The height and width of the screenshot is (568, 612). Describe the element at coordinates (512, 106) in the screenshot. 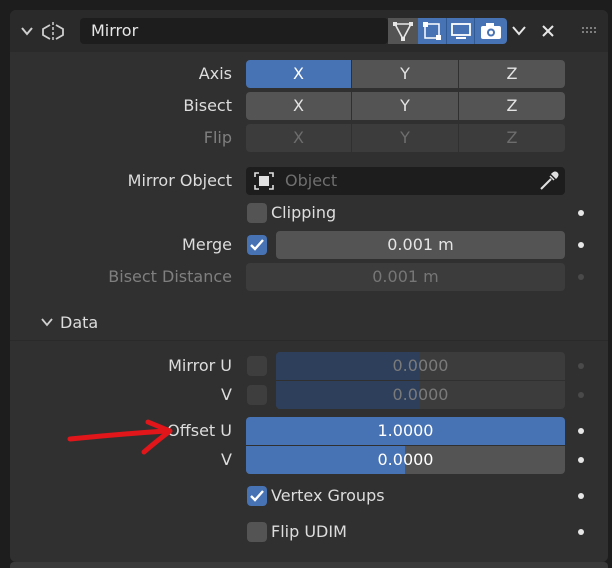

I see `bisect-z-toggle: Z` at that location.